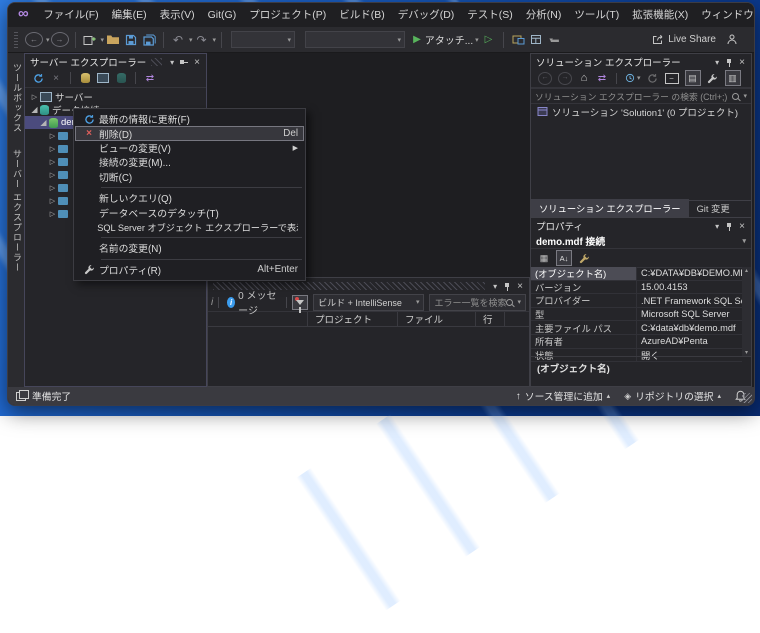 Image resolution: width=760 pixels, height=633 pixels. What do you see at coordinates (426, 15) in the screenshot?
I see `menu-debug: デバッグ(D)` at bounding box center [426, 15].